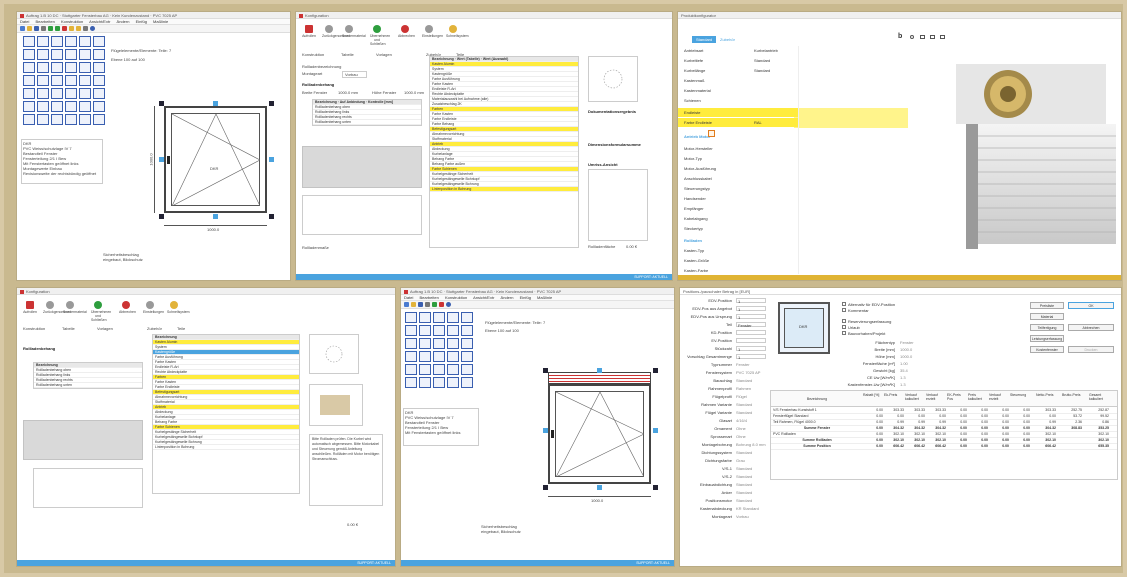 This screenshot has width=1127, height=577. Describe the element at coordinates (738, 270) in the screenshot. I see `kasten-row: Kasten-Farbe` at that location.